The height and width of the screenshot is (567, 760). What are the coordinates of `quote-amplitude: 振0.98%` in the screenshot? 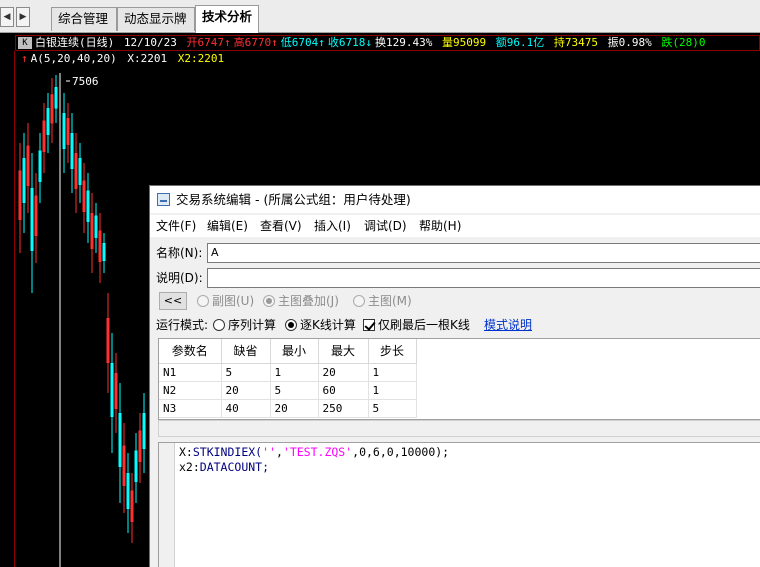 It's located at (629, 42).